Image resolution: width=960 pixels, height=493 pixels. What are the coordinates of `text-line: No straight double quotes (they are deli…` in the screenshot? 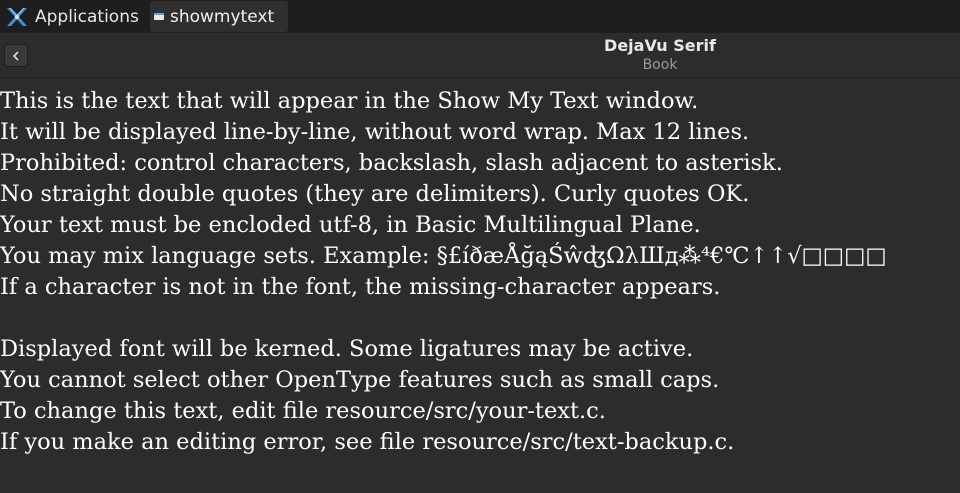 It's located at (375, 194).